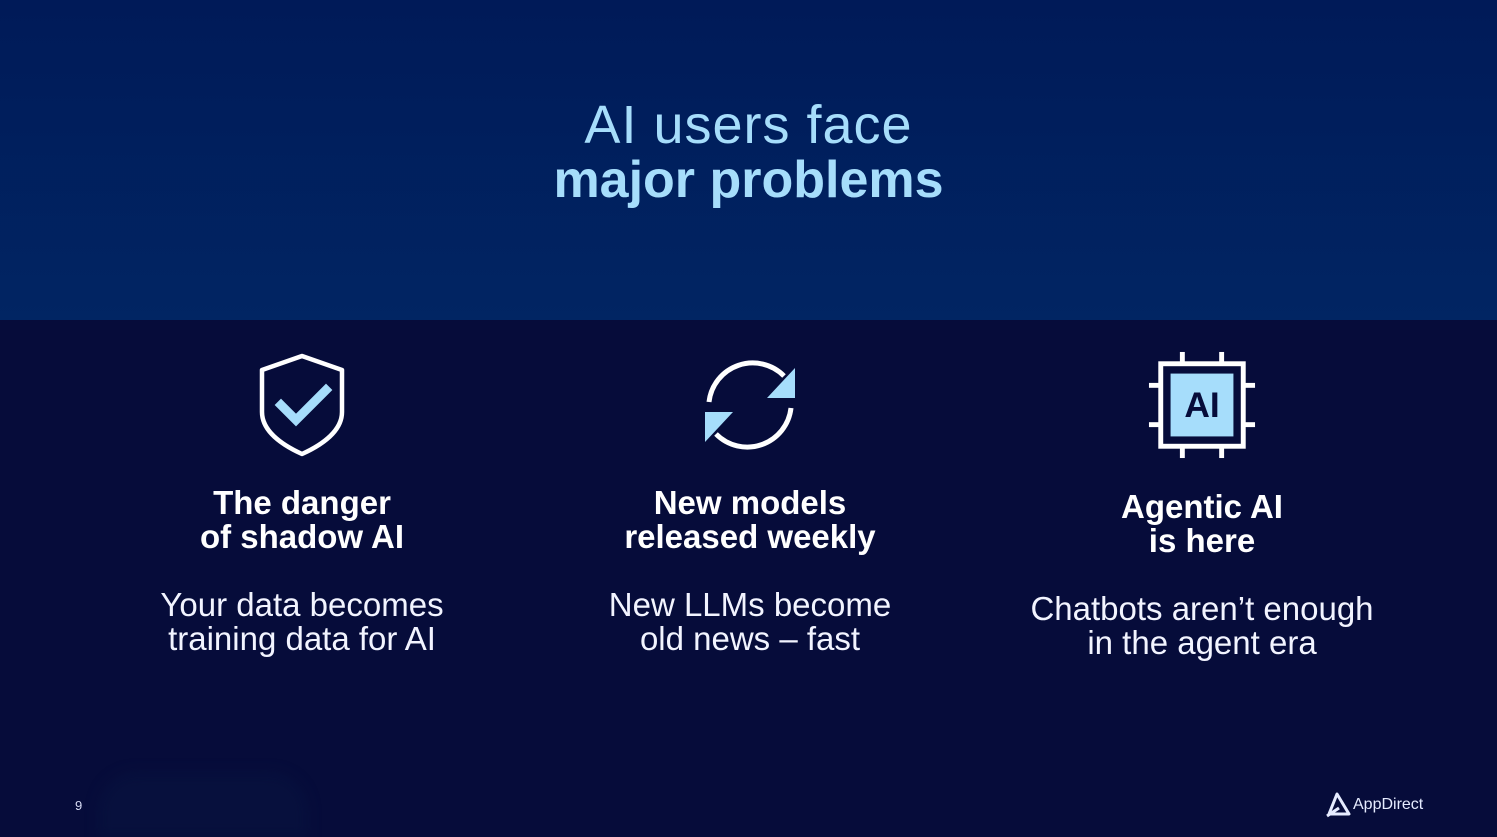 The image size is (1497, 837). I want to click on card-description-line: training data for AI, so click(302, 638).